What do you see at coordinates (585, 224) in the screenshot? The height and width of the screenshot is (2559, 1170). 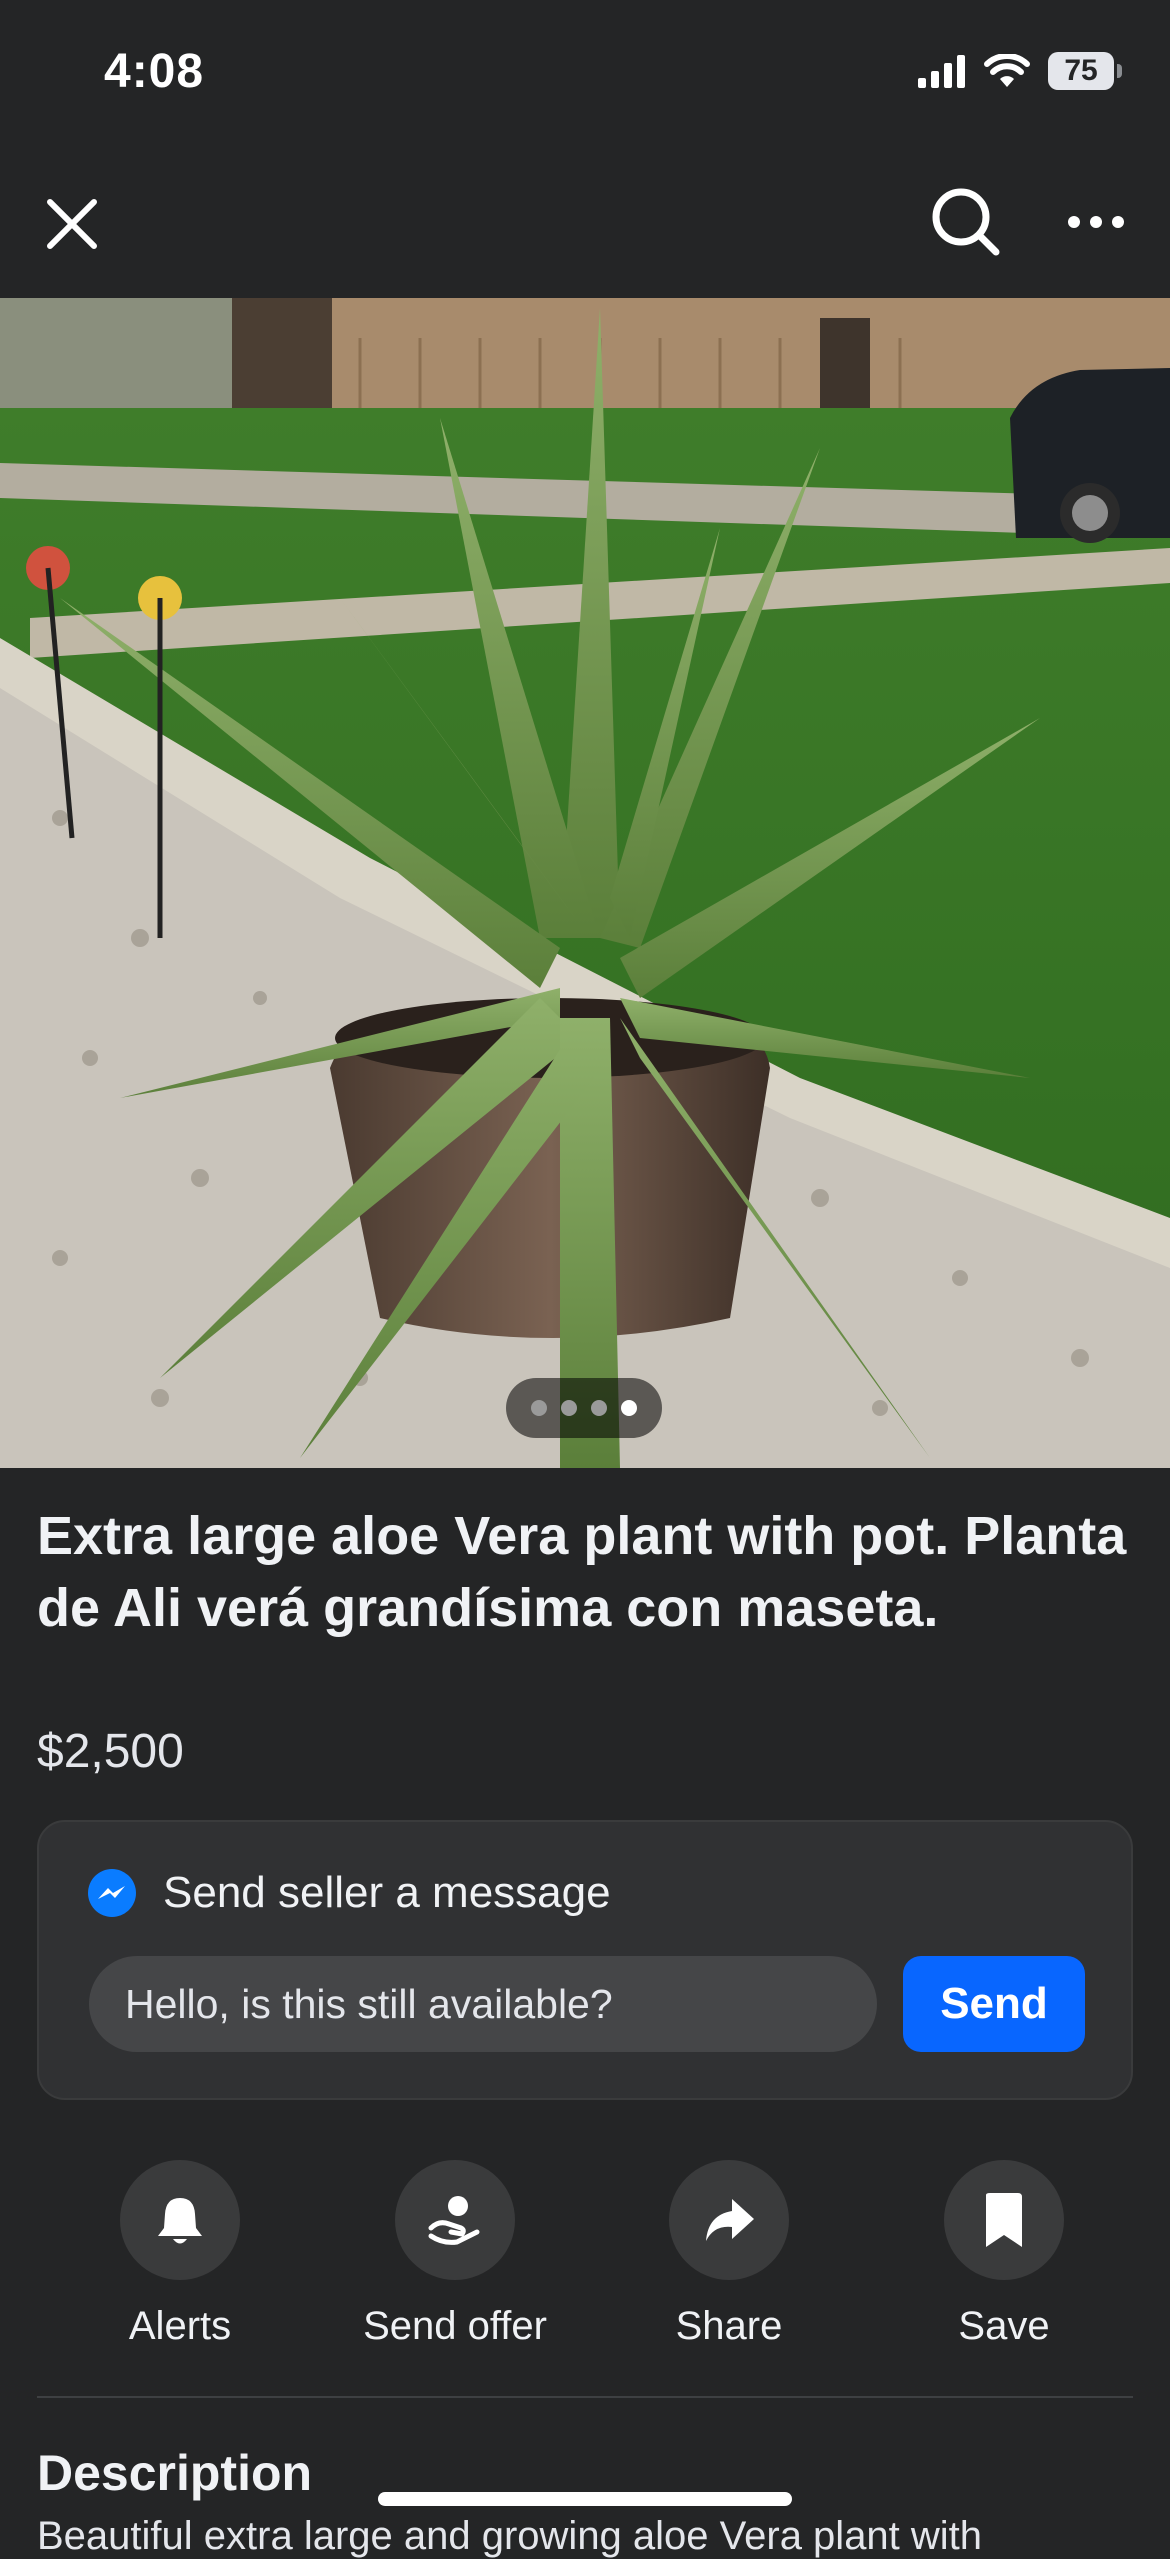 I see `top-bar` at bounding box center [585, 224].